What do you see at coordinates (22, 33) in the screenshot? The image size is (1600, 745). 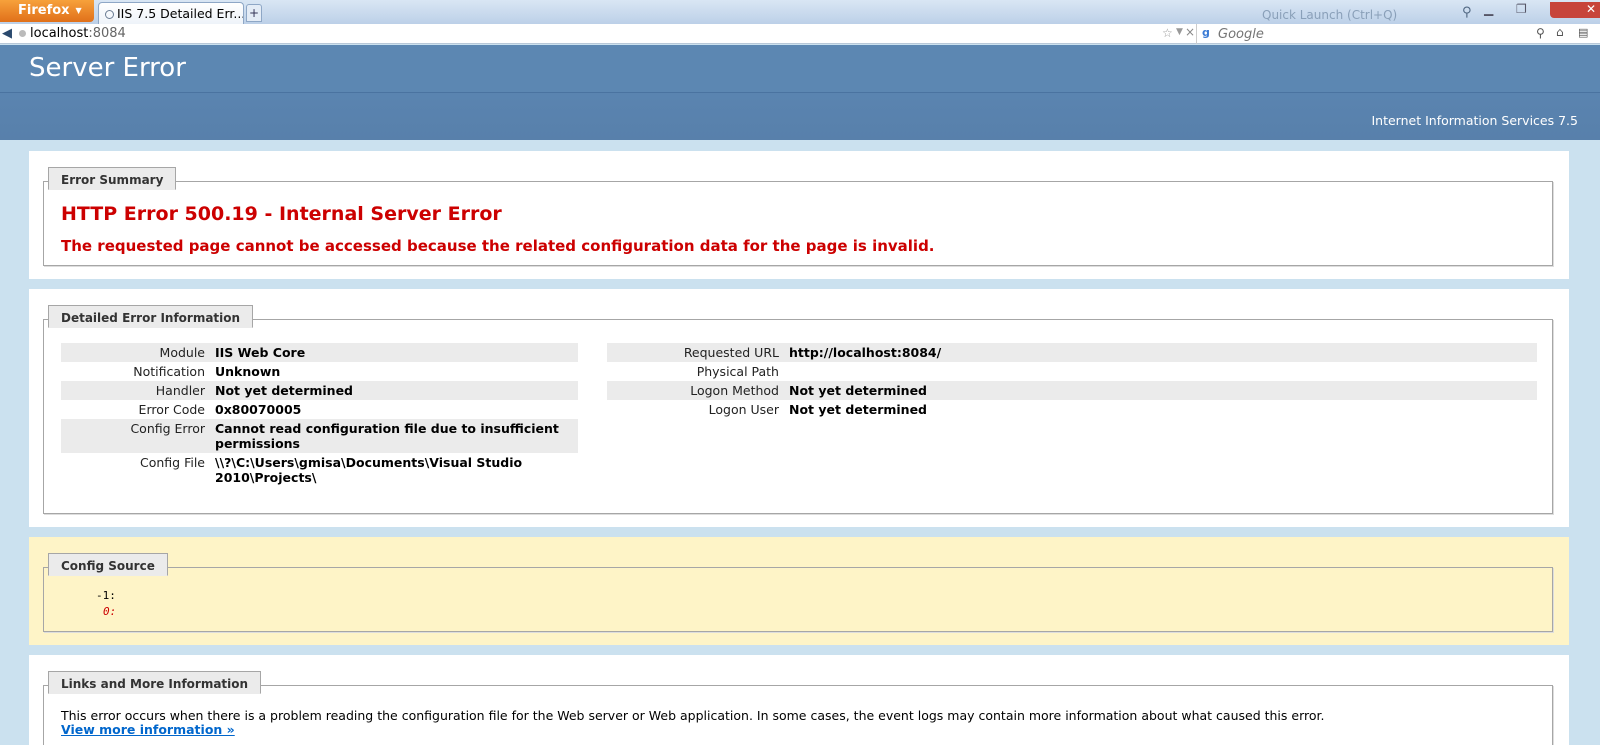 I see `site-identity-icon` at bounding box center [22, 33].